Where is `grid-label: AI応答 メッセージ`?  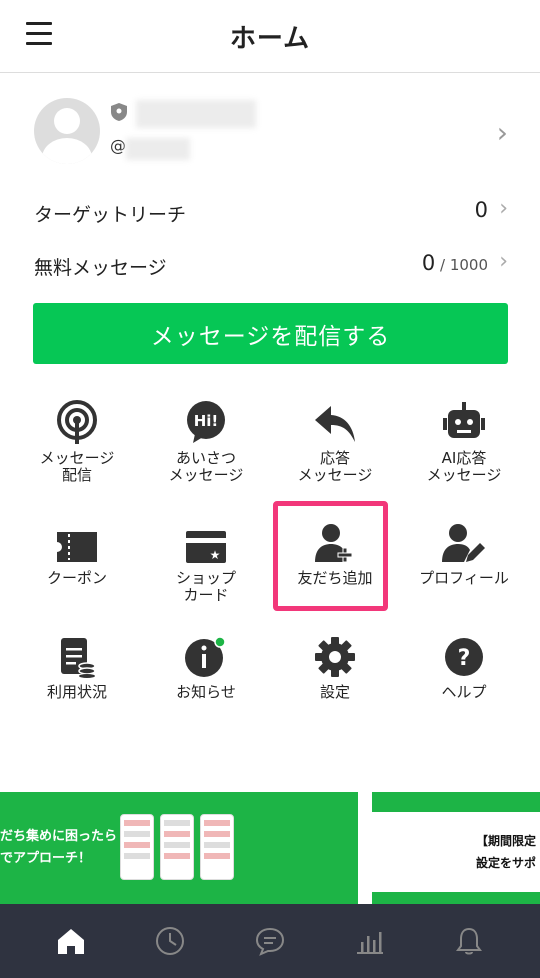 grid-label: AI応答 メッセージ is located at coordinates (464, 466).